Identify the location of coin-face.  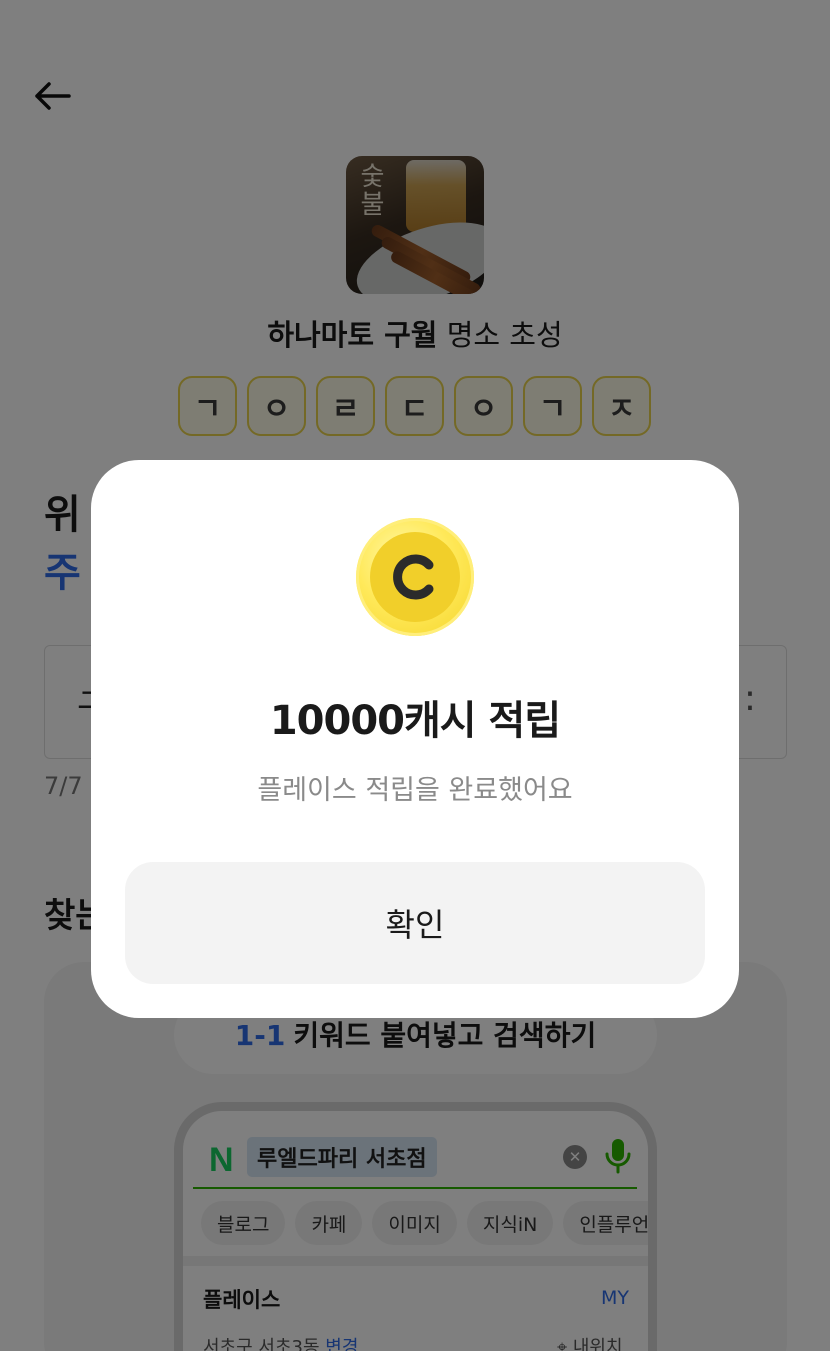
(415, 577).